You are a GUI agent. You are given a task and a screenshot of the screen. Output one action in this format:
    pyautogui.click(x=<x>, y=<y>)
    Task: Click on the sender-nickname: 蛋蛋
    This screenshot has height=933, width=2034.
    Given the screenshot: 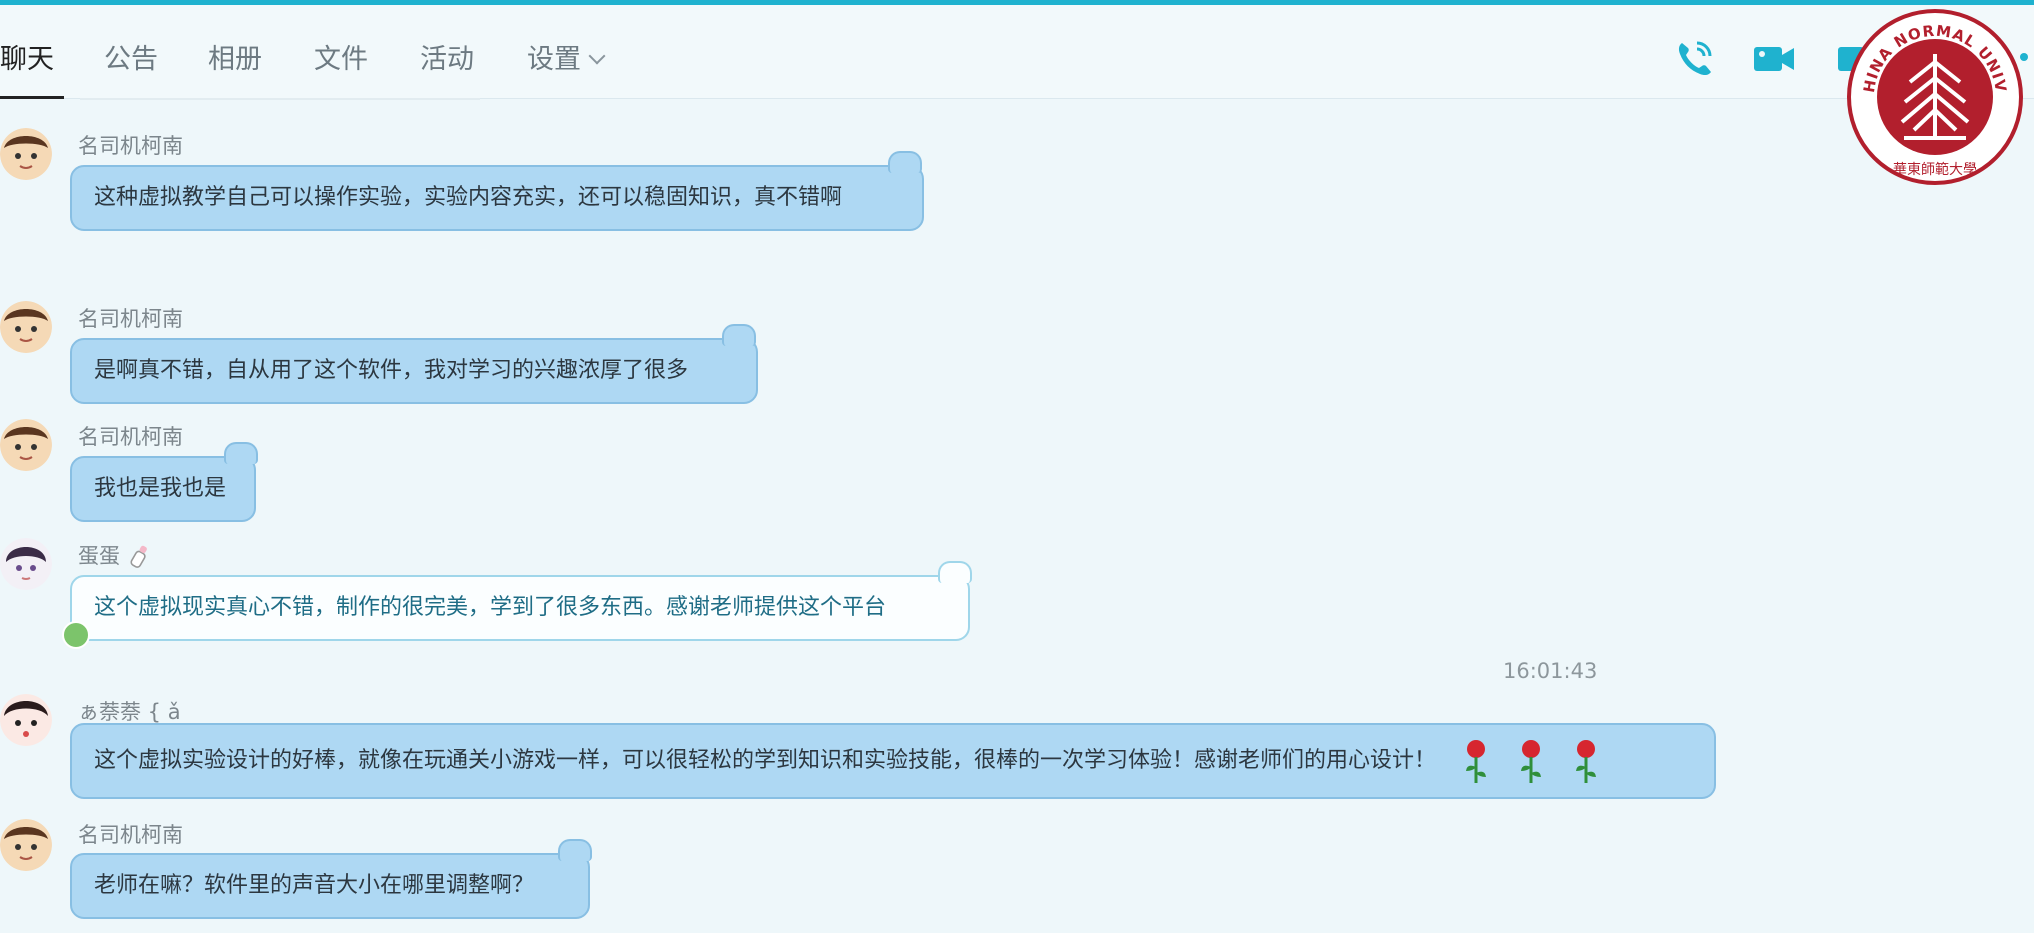 What is the action you would take?
    pyautogui.click(x=115, y=555)
    